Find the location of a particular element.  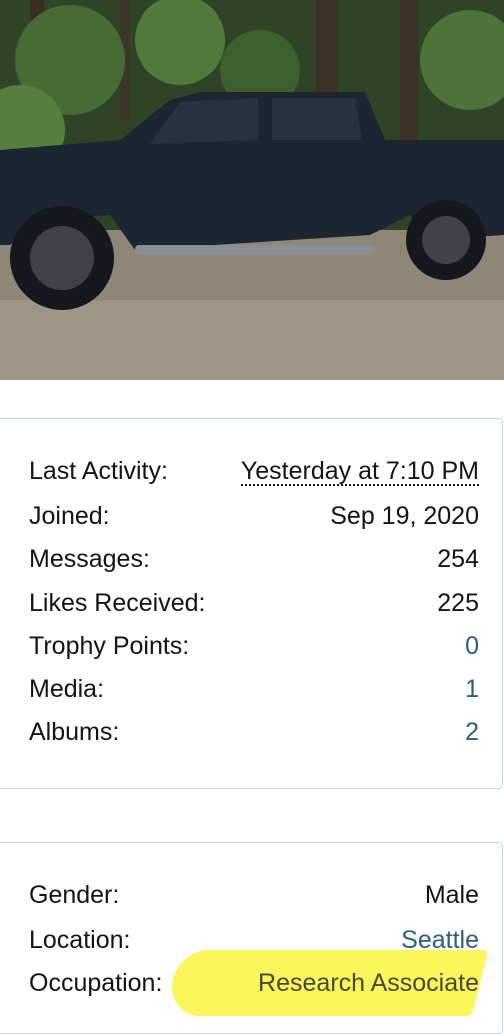

likes-received-value: 225 is located at coordinates (458, 603).